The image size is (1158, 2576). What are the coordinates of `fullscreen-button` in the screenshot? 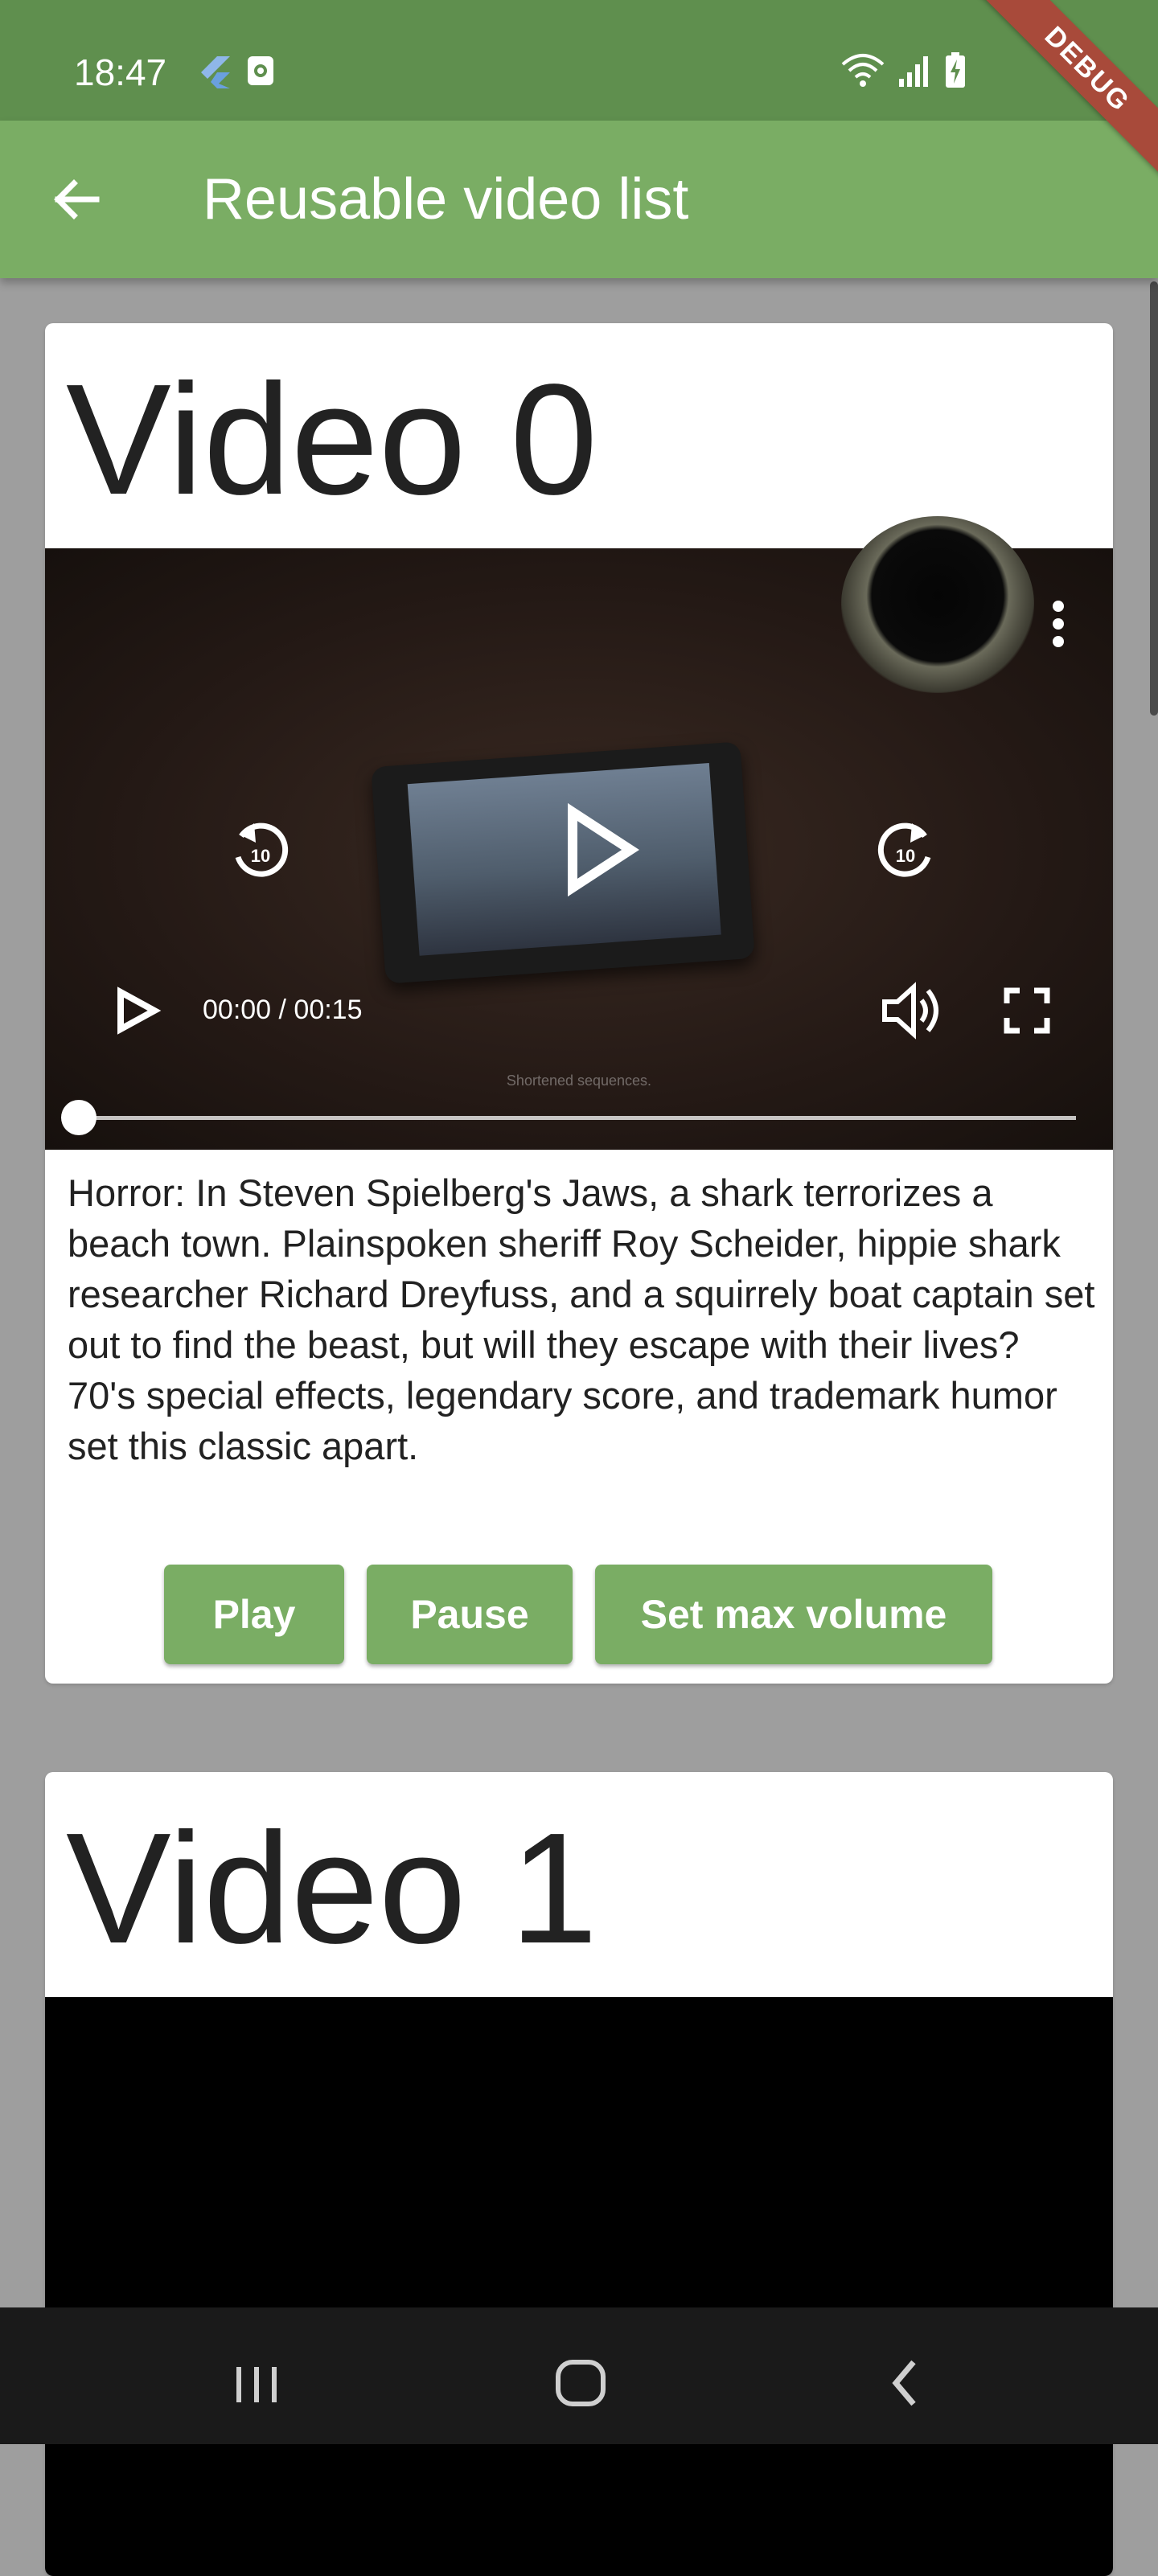 It's located at (1027, 1010).